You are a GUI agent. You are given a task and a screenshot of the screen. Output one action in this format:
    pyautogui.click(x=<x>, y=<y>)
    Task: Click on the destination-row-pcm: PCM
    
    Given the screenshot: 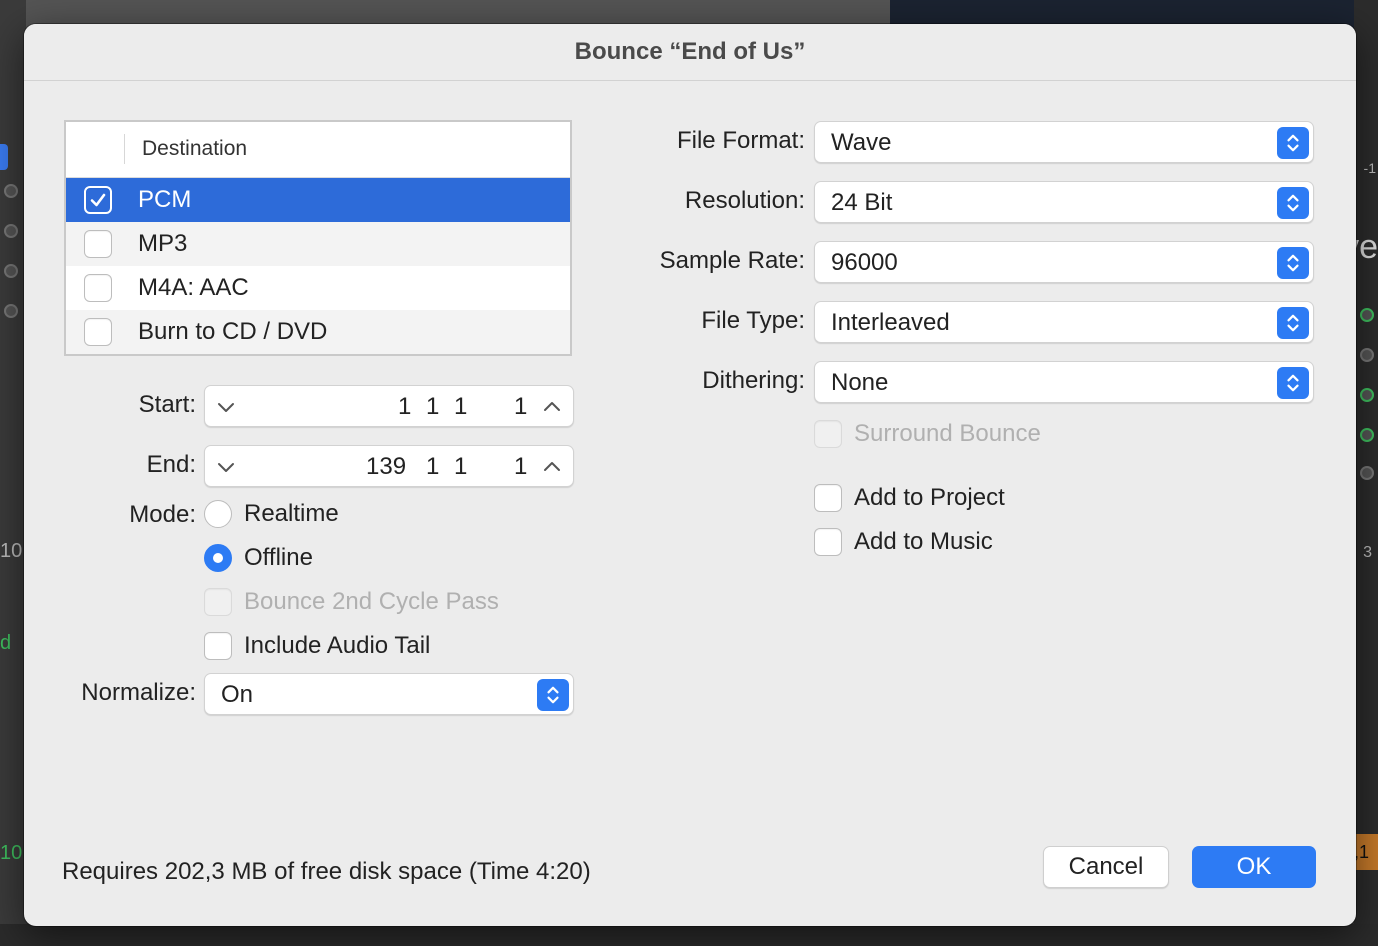 What is the action you would take?
    pyautogui.click(x=318, y=200)
    